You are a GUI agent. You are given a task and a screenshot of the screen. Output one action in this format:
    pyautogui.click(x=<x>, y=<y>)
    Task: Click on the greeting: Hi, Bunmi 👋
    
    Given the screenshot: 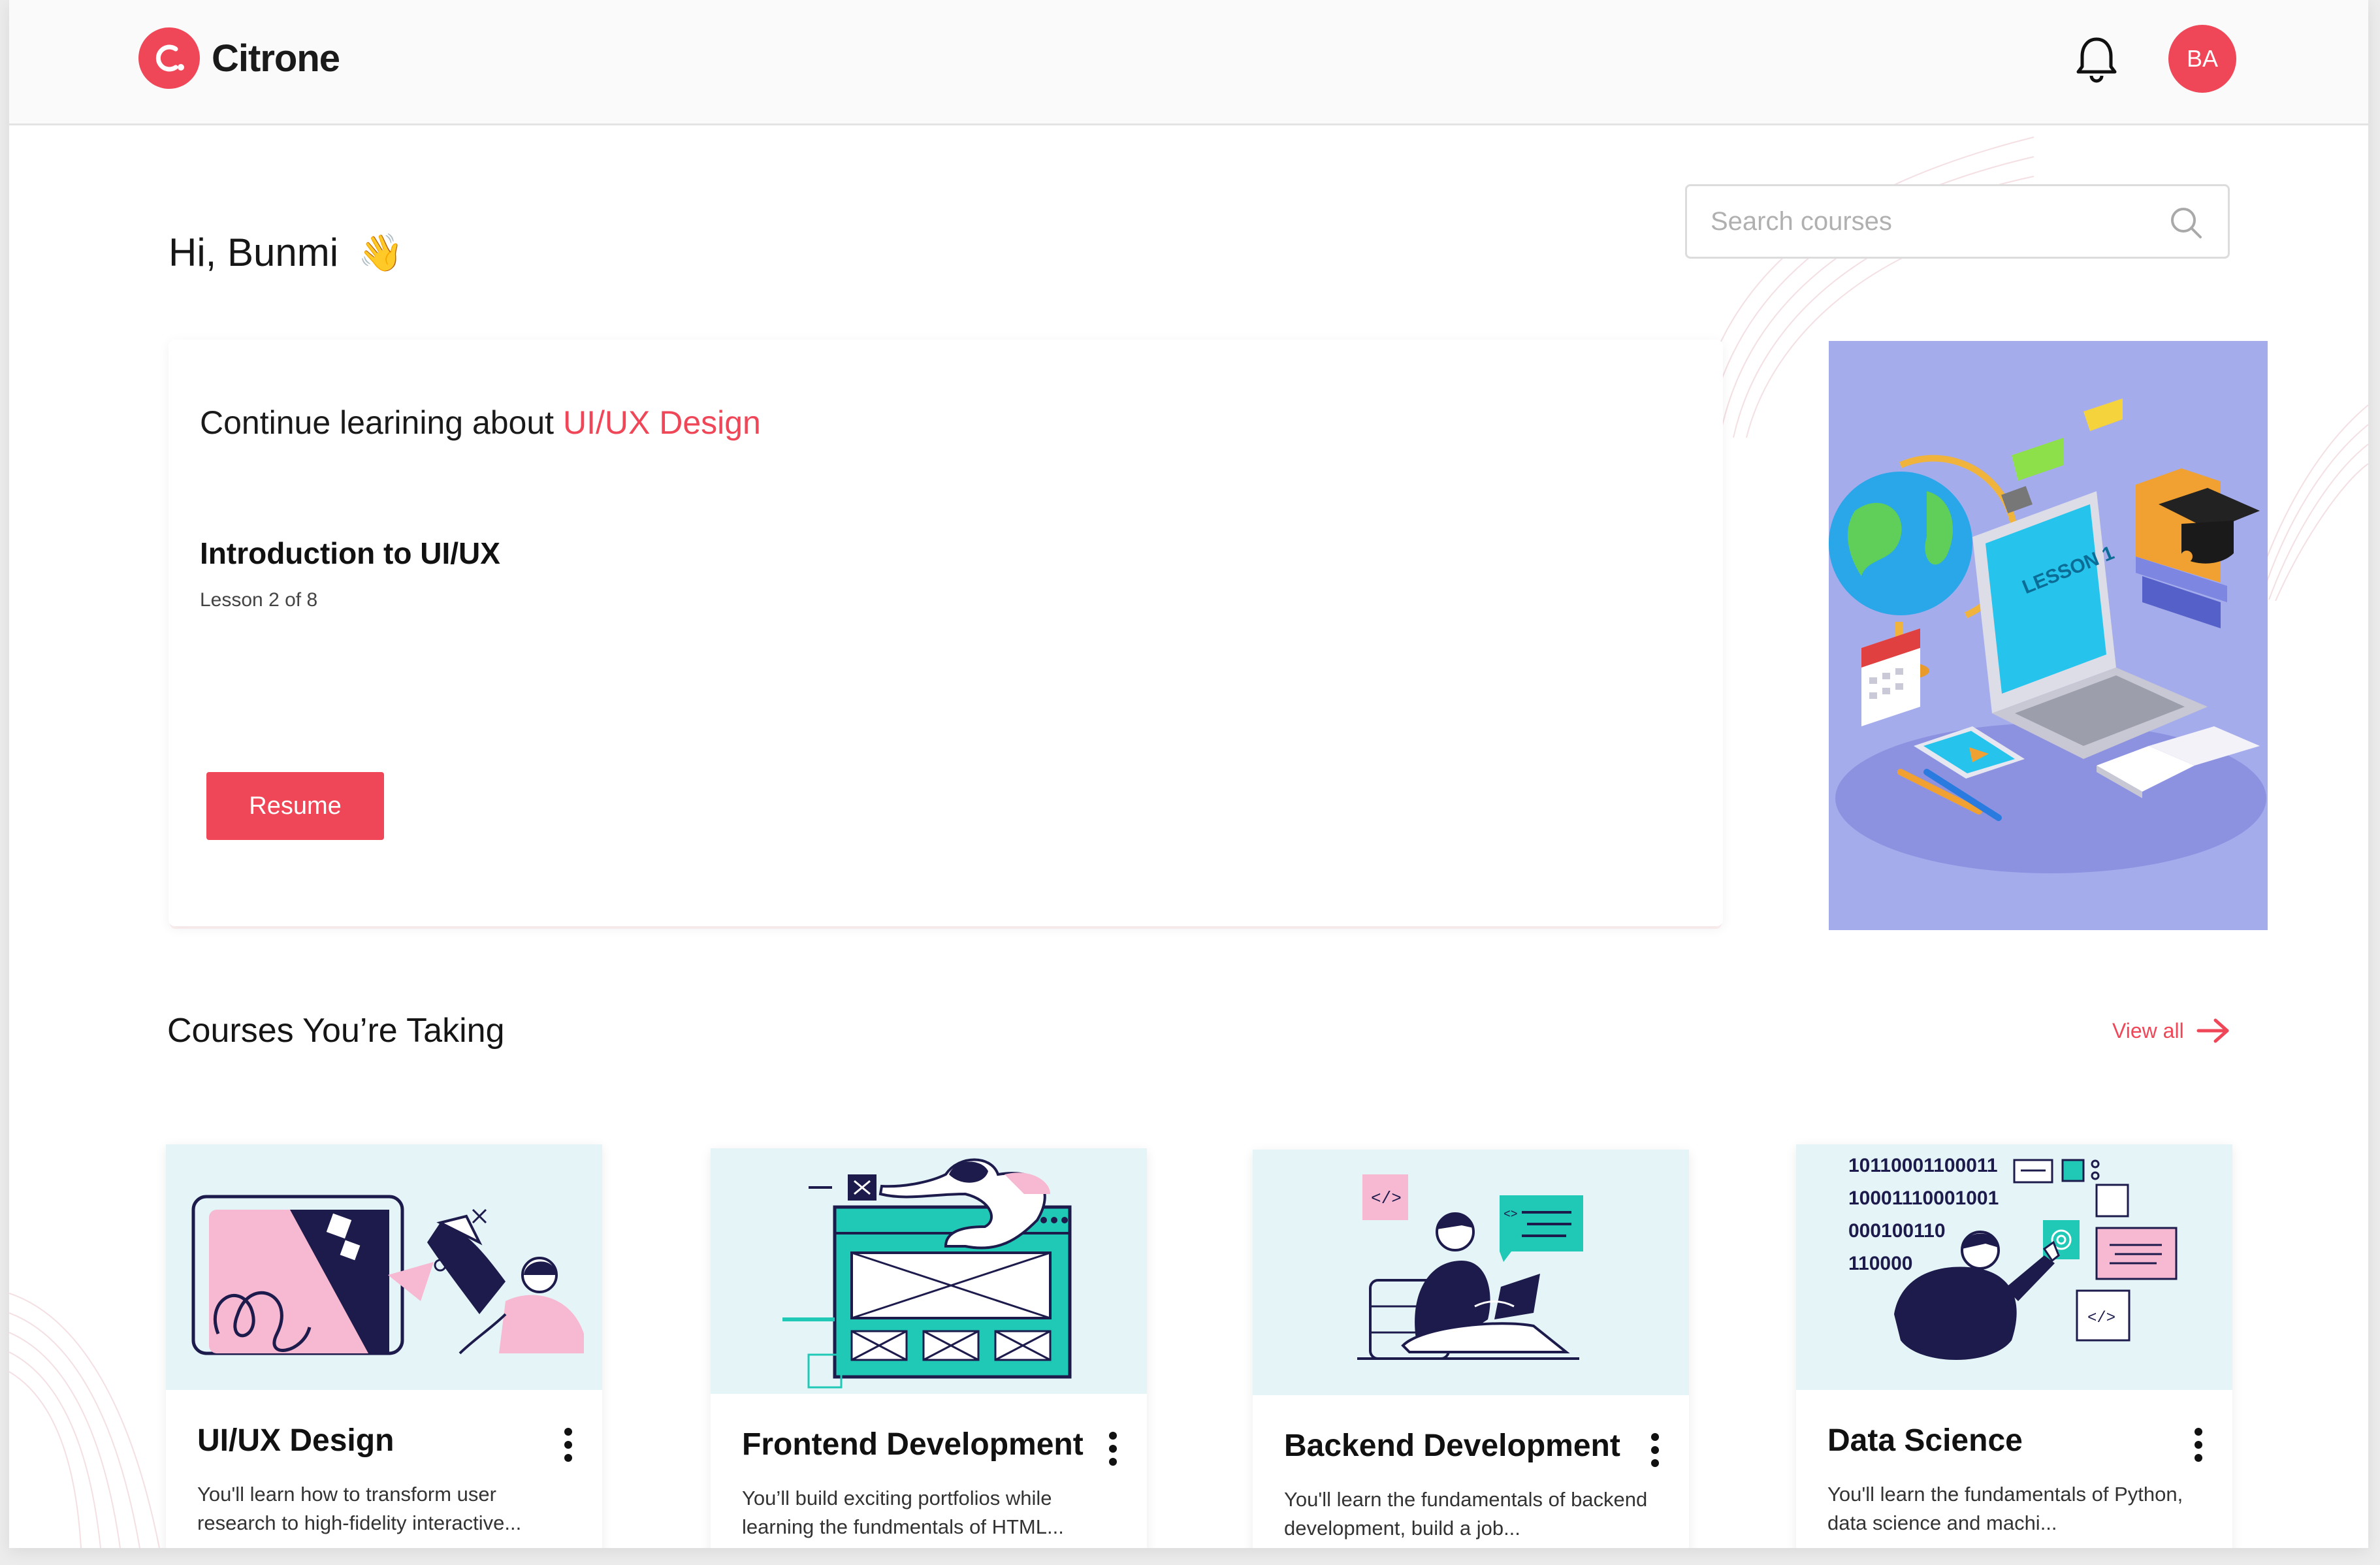 What is the action you would take?
    pyautogui.click(x=286, y=253)
    